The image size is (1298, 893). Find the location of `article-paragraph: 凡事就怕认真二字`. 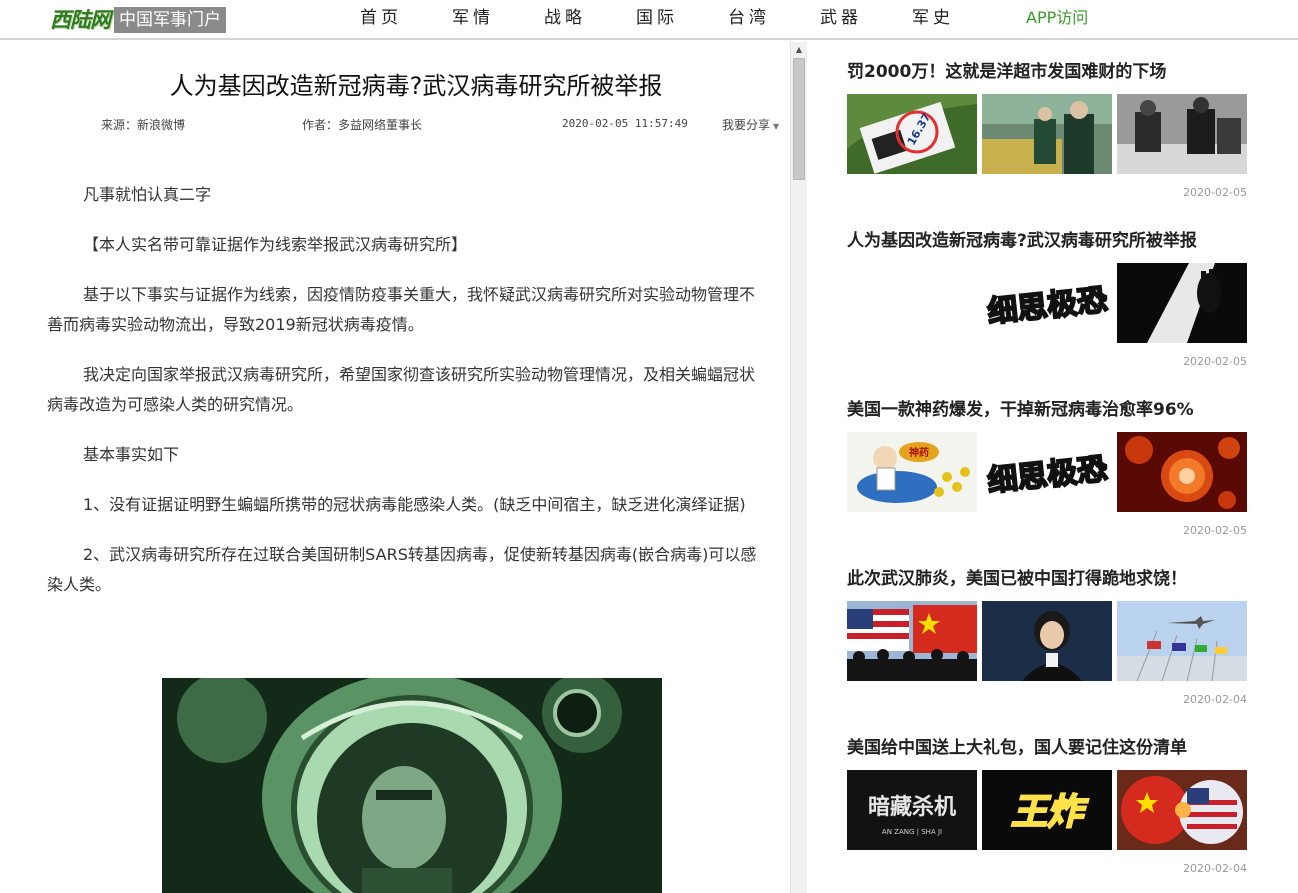

article-paragraph: 凡事就怕认真二字 is located at coordinates (147, 194).